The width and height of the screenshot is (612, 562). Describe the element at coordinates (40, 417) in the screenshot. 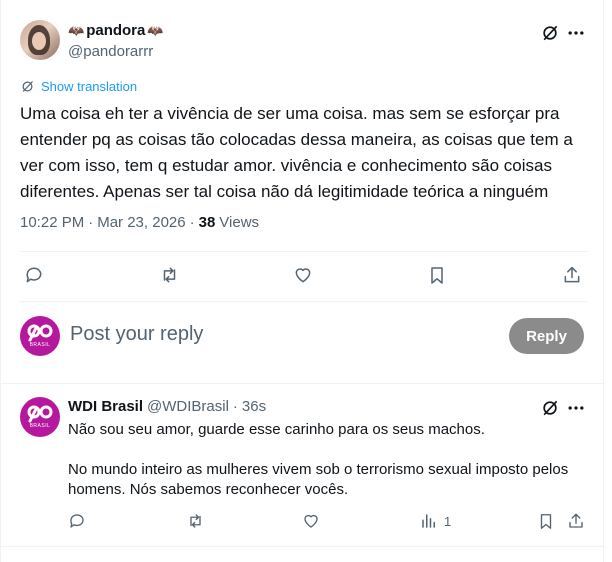

I see `reply-author-avatar: BRASIL` at that location.